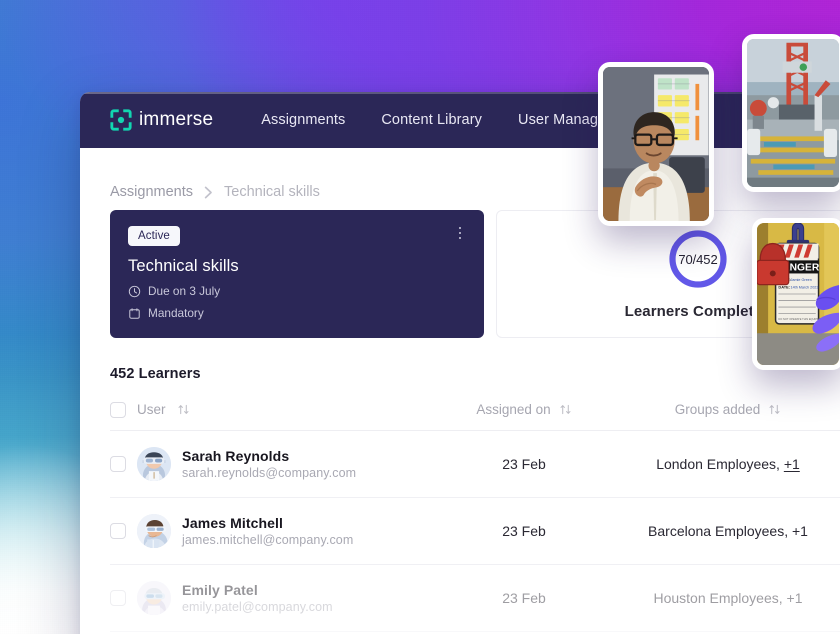 The height and width of the screenshot is (634, 840). Describe the element at coordinates (155, 374) in the screenshot. I see `learners-count: 452 Learners` at that location.